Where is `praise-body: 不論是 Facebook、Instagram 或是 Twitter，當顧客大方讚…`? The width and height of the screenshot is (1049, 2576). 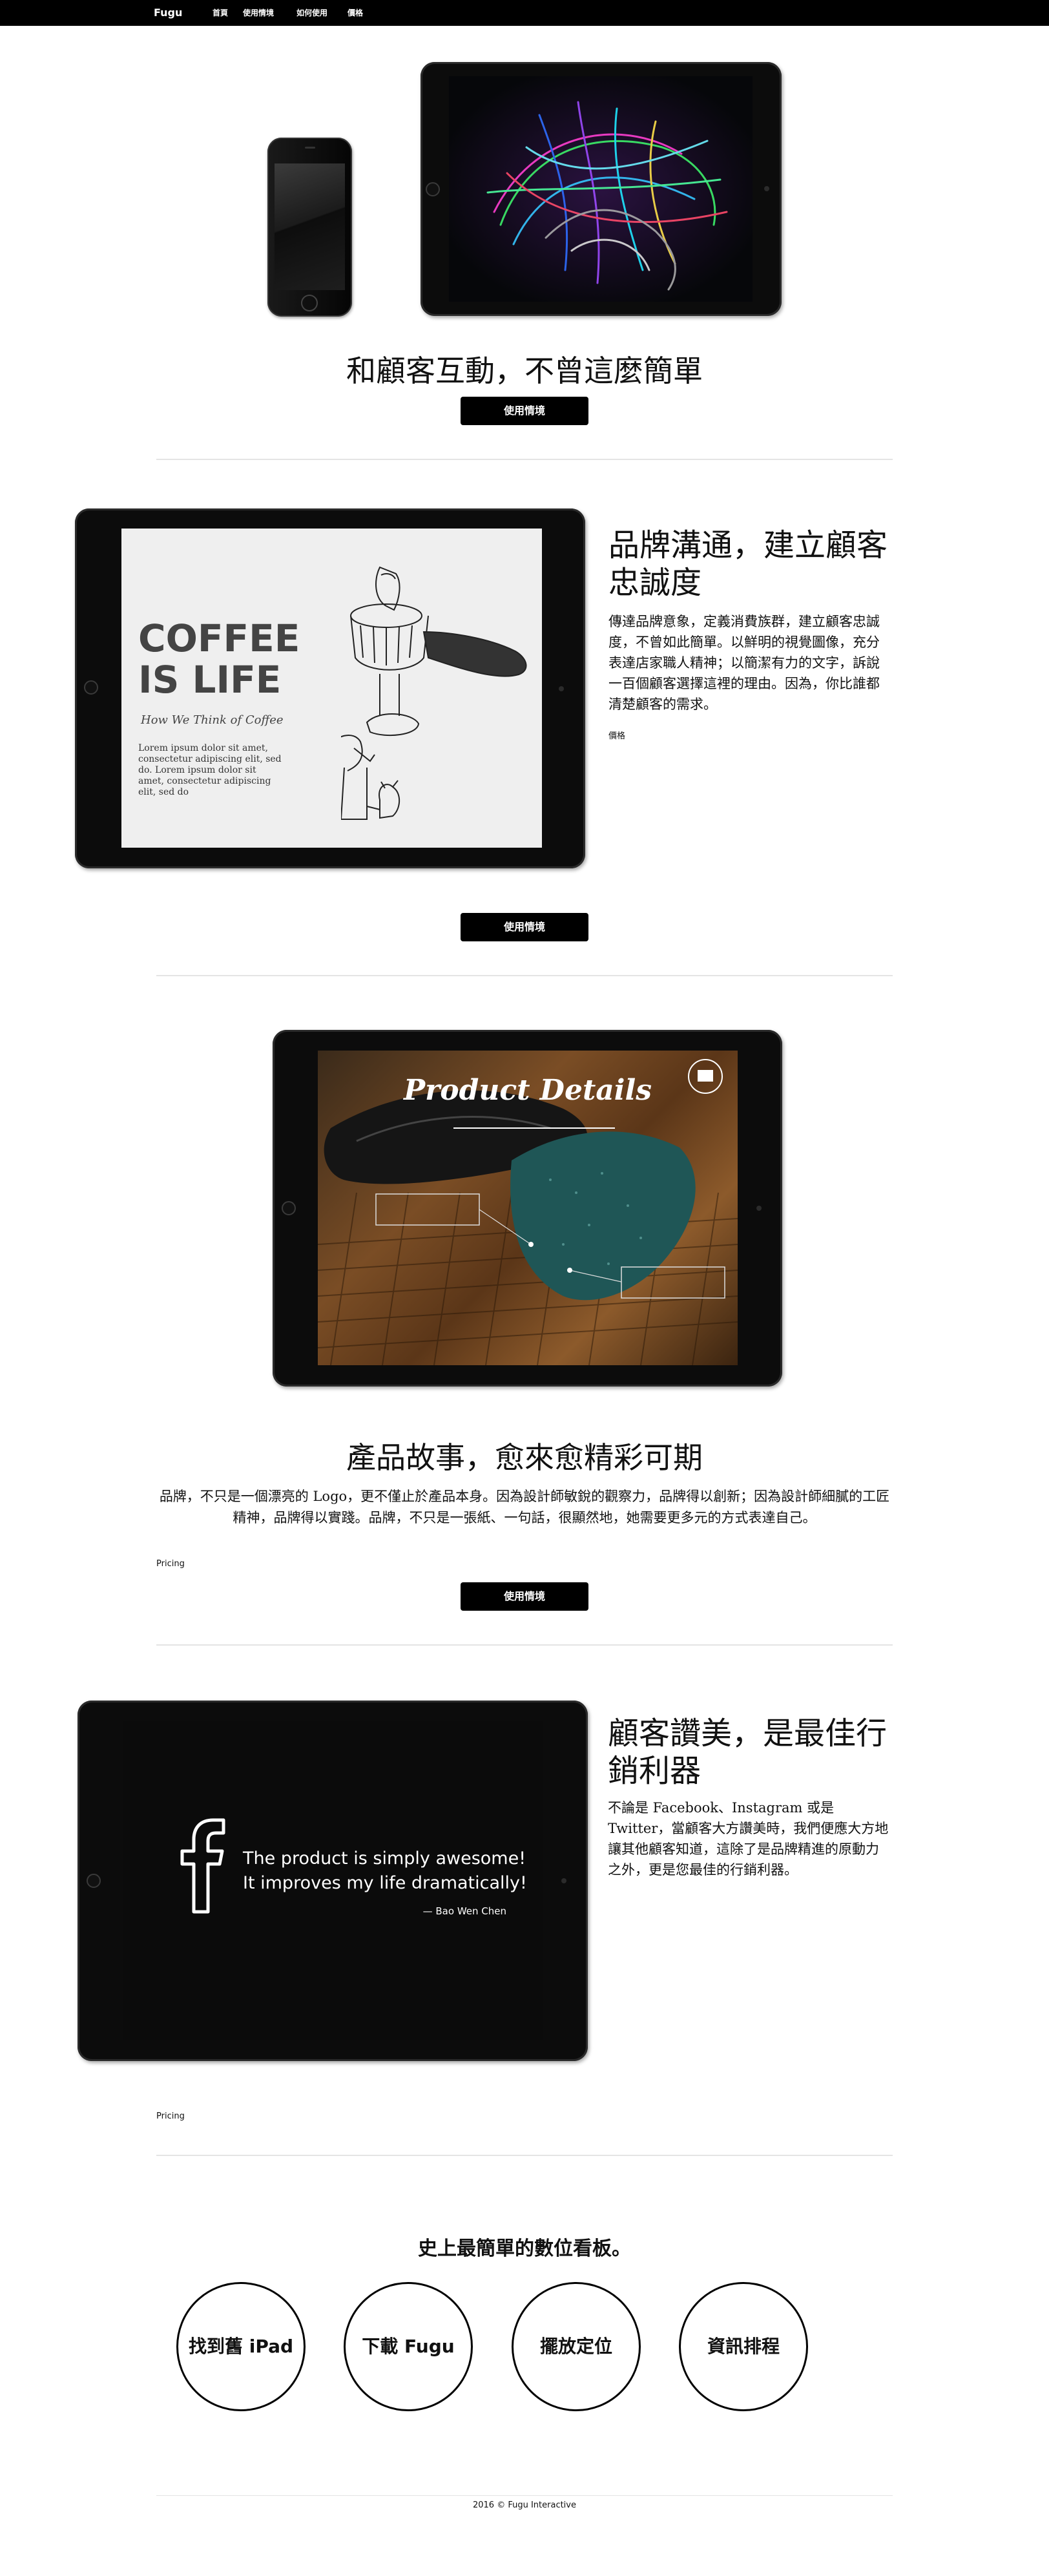 praise-body: 不論是 Facebook、Instagram 或是 Twitter，當顧客大方讚… is located at coordinates (749, 1839).